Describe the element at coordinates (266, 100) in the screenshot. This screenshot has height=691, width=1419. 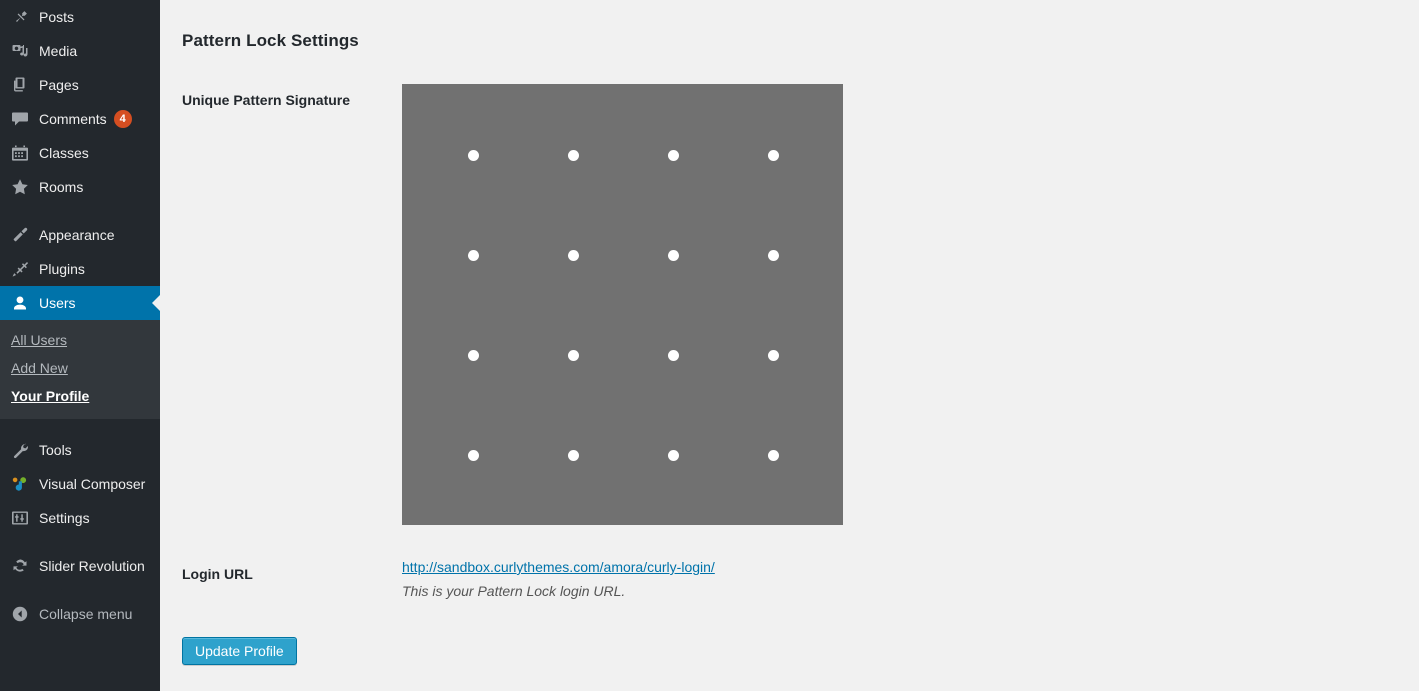
I see `unique-pattern-signature-label: Unique Pattern Signature` at that location.